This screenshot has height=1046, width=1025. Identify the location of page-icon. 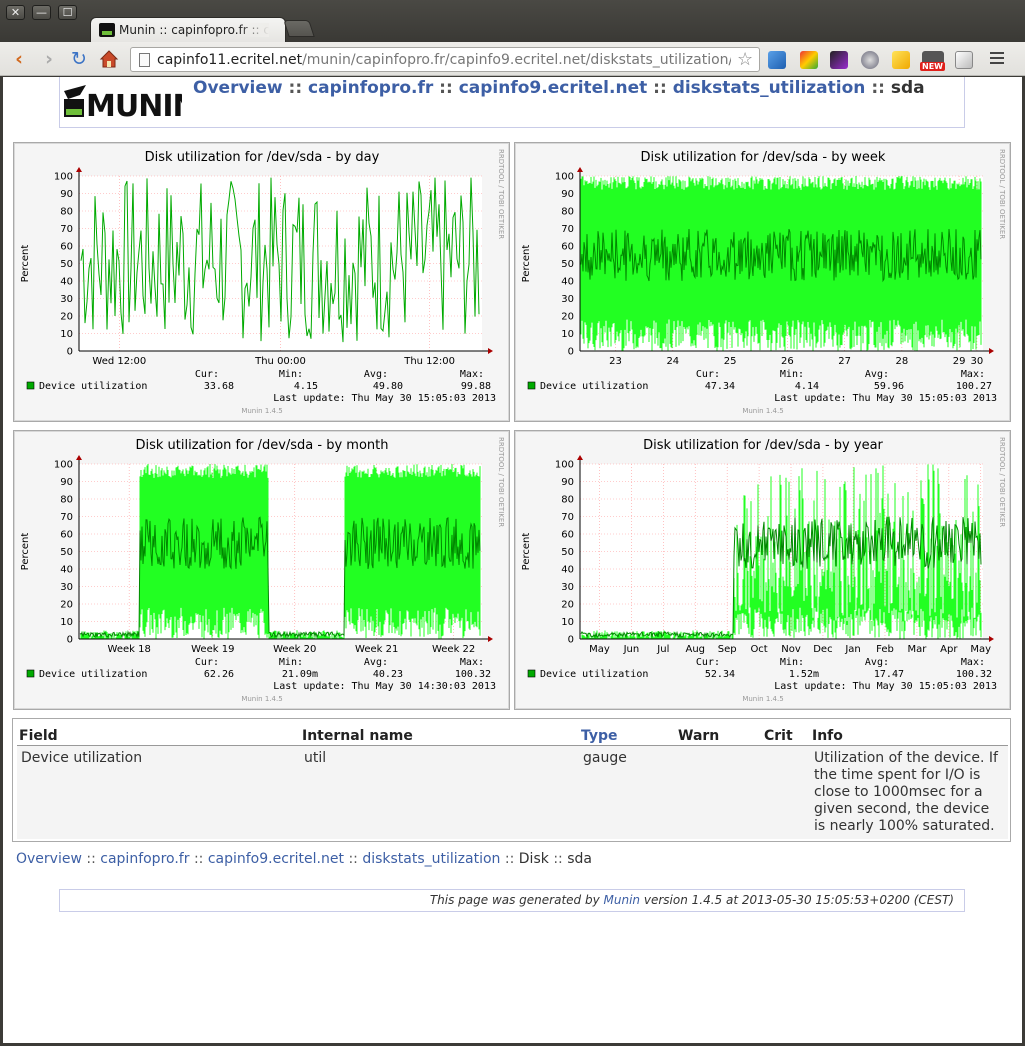
(144, 60).